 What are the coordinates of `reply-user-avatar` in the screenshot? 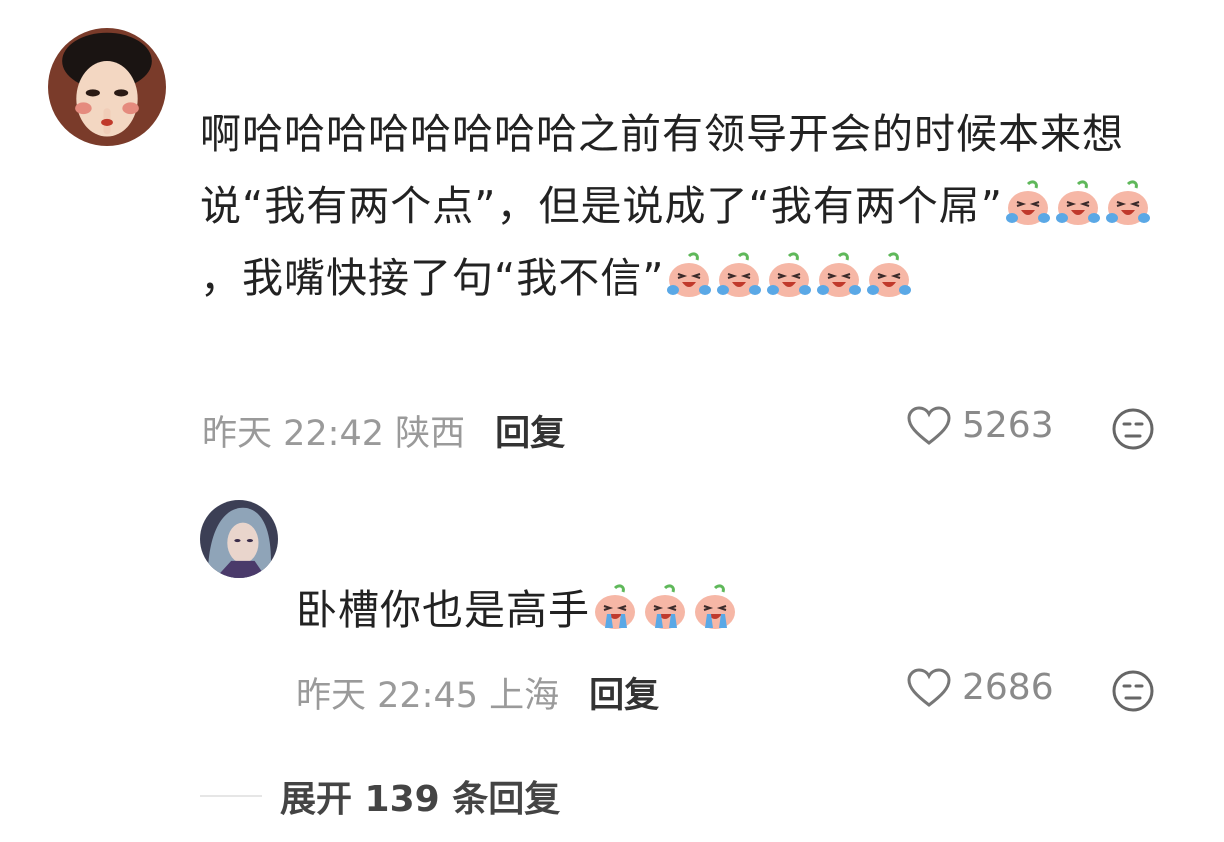 It's located at (239, 539).